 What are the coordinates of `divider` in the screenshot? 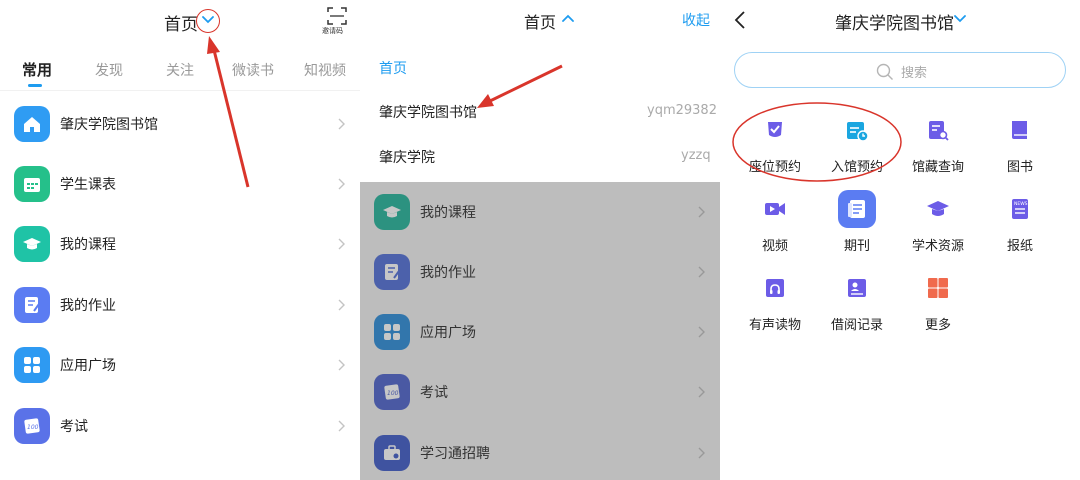 It's located at (180, 90).